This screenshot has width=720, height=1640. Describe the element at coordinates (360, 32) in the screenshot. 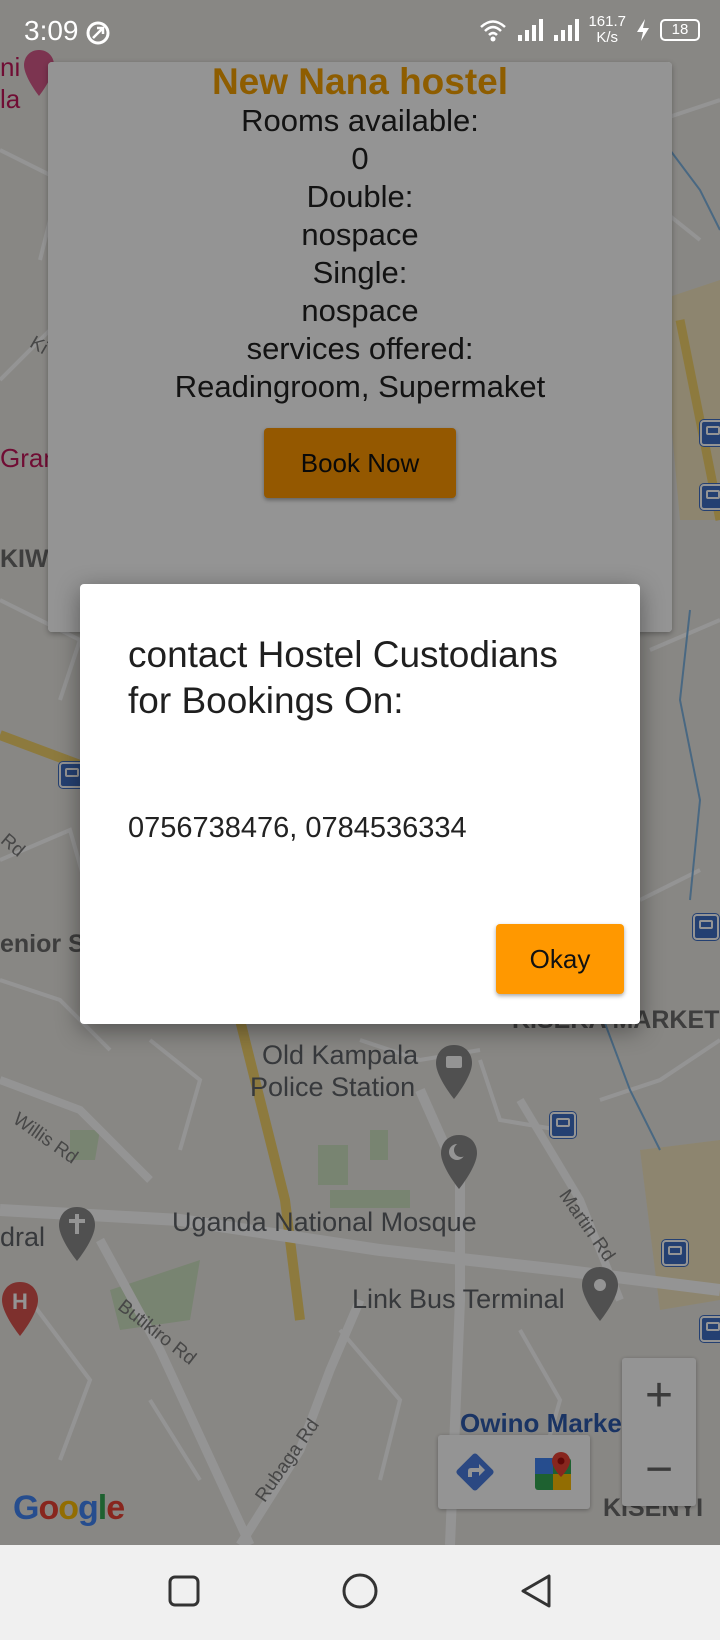

I see `status-bar: 3:09 161.7 K/s 18` at that location.